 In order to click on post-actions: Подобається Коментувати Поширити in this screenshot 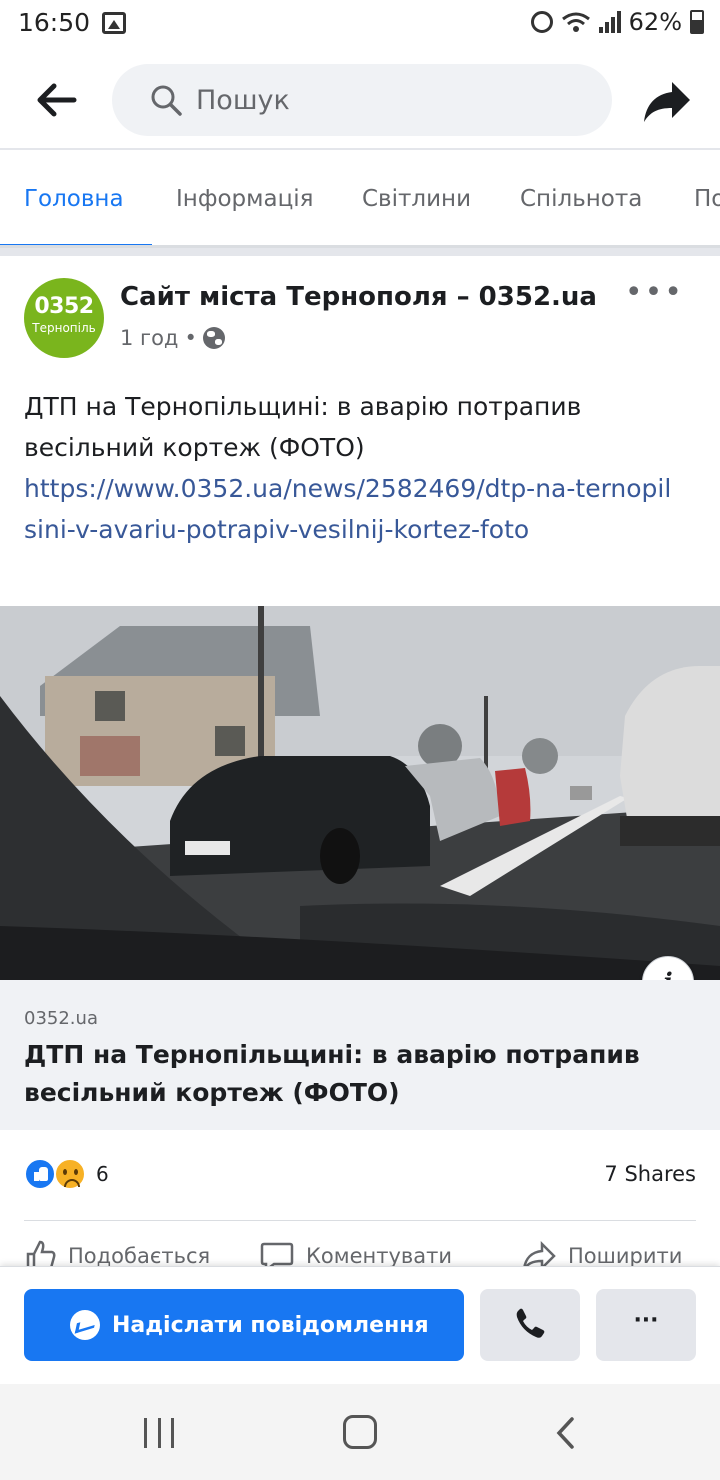, I will do `click(360, 1248)`.